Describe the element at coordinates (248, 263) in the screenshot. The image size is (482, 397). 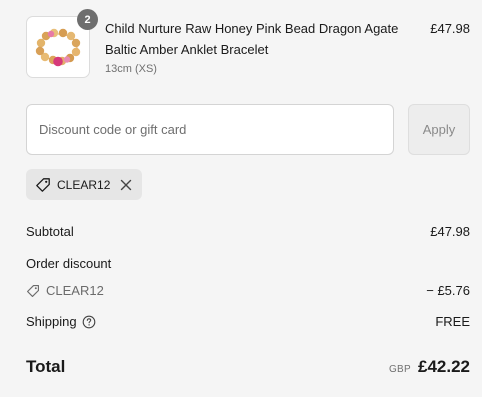
I see `order-discount-row: Order discount` at that location.